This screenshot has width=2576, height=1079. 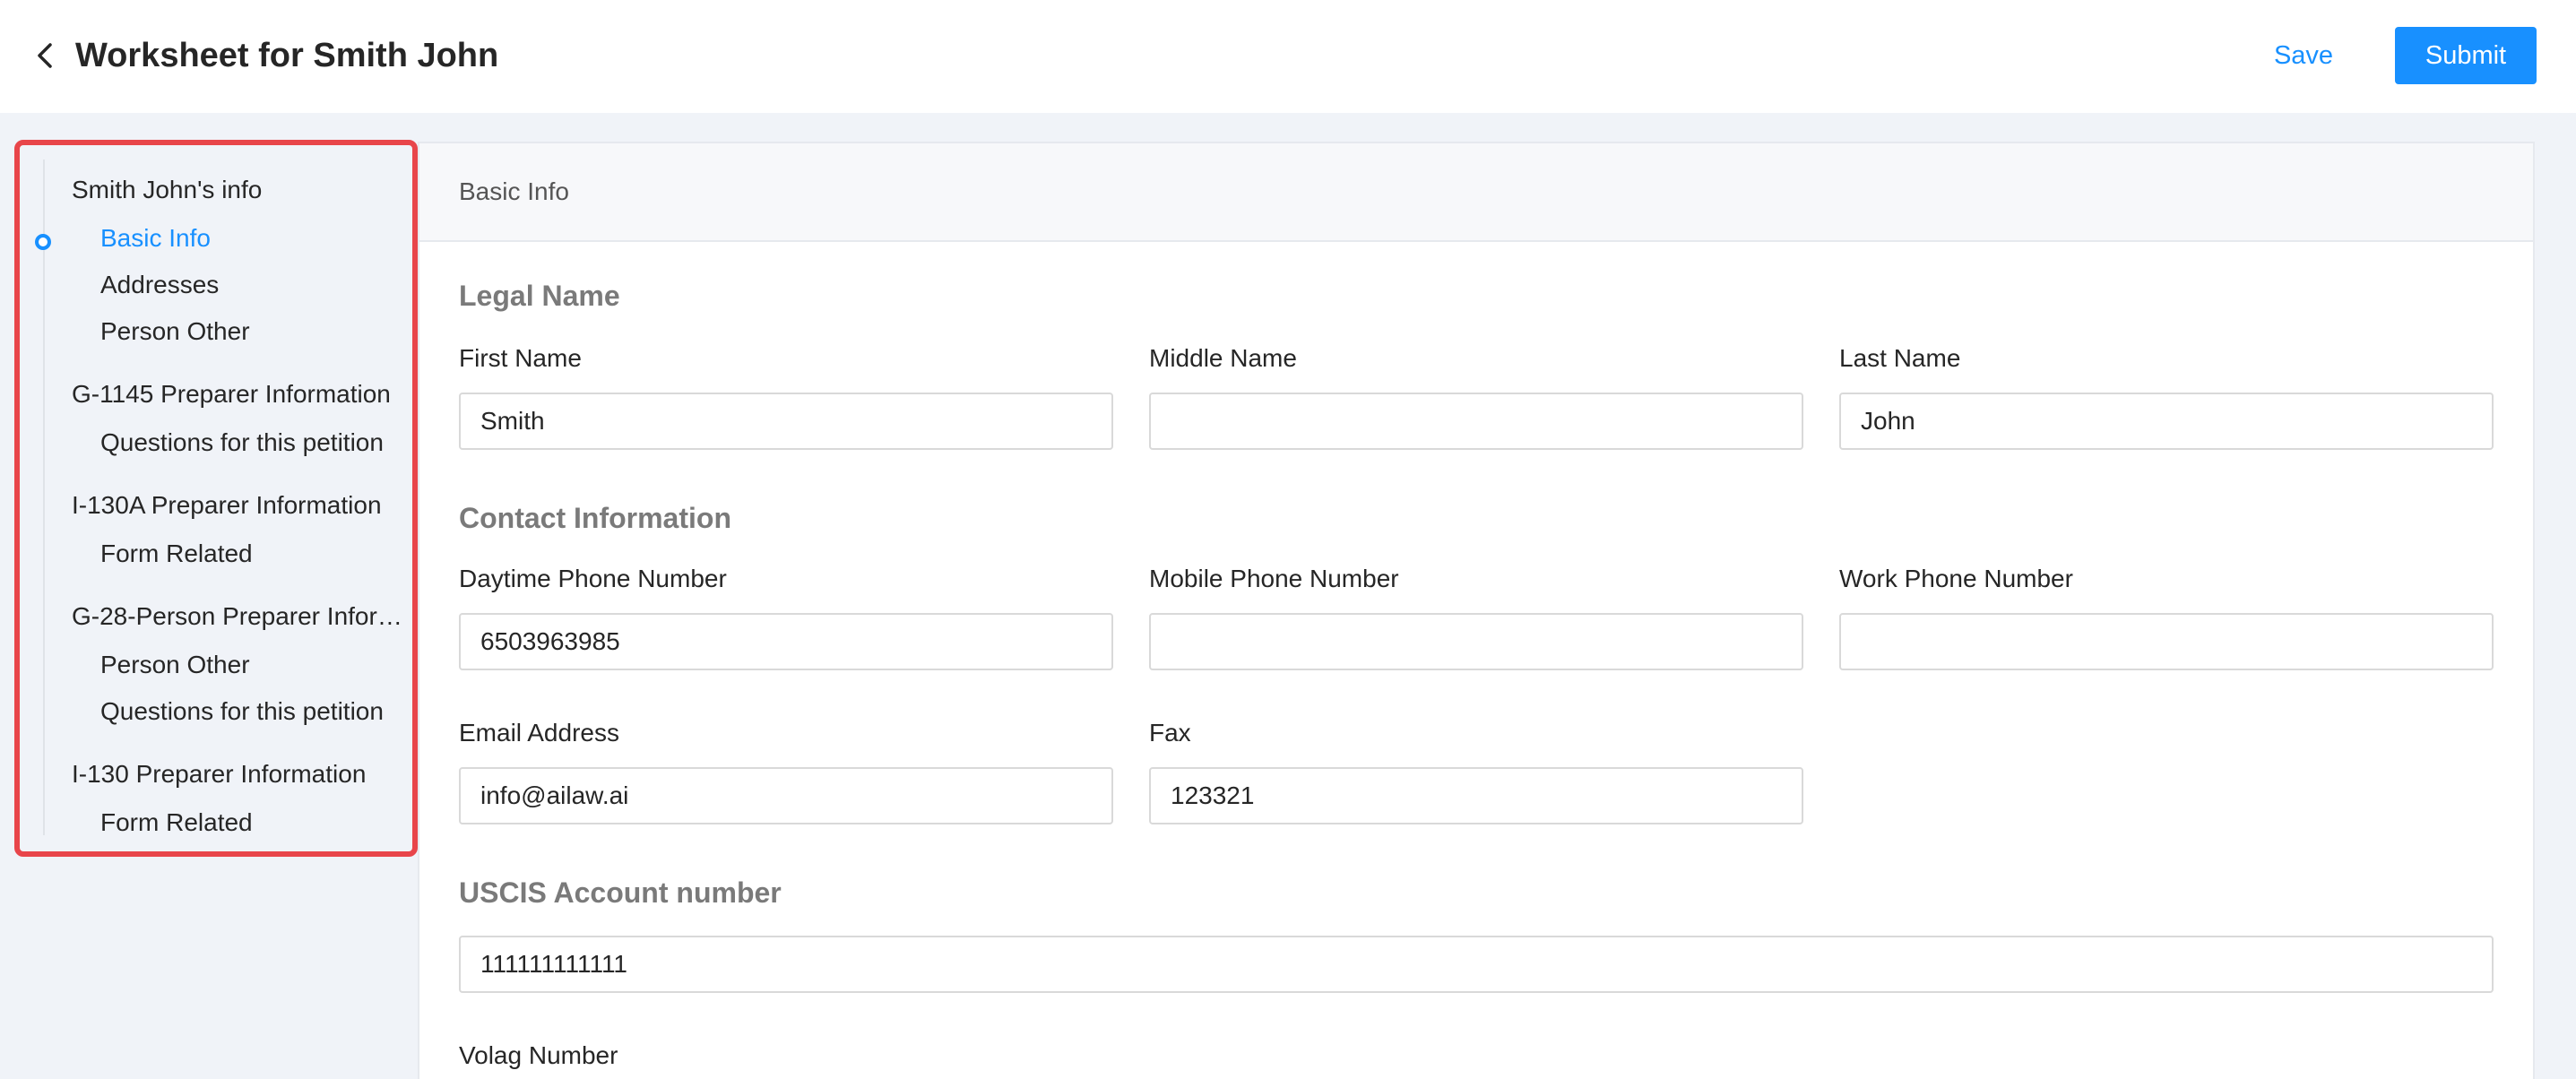 What do you see at coordinates (259, 665) in the screenshot?
I see `sidebar-item-person-other-2: Person Other` at bounding box center [259, 665].